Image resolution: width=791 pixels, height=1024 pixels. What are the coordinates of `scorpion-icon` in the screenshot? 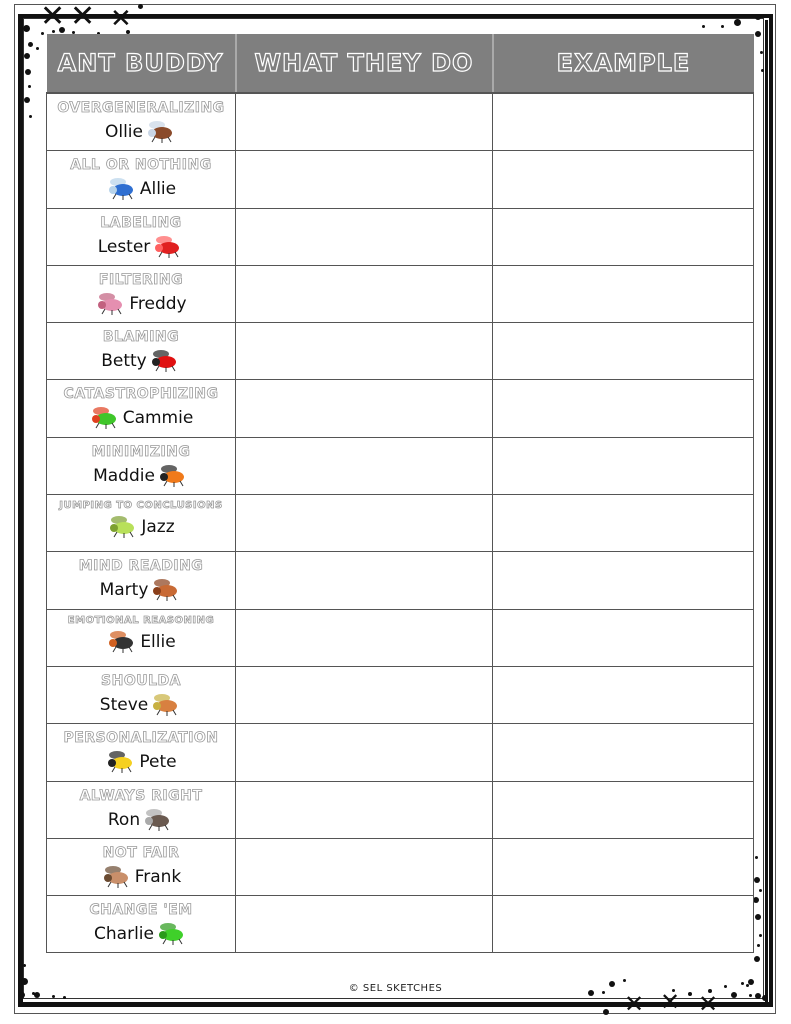 It's located at (168, 247).